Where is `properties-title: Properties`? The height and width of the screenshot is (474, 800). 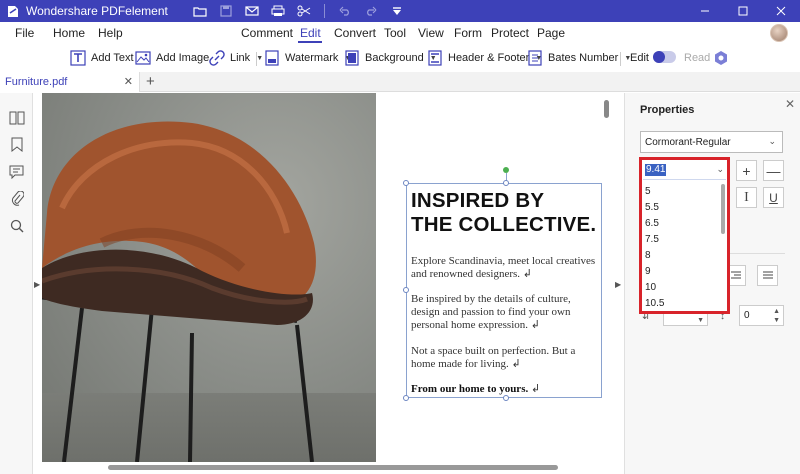
properties-title: Properties is located at coordinates (667, 110).